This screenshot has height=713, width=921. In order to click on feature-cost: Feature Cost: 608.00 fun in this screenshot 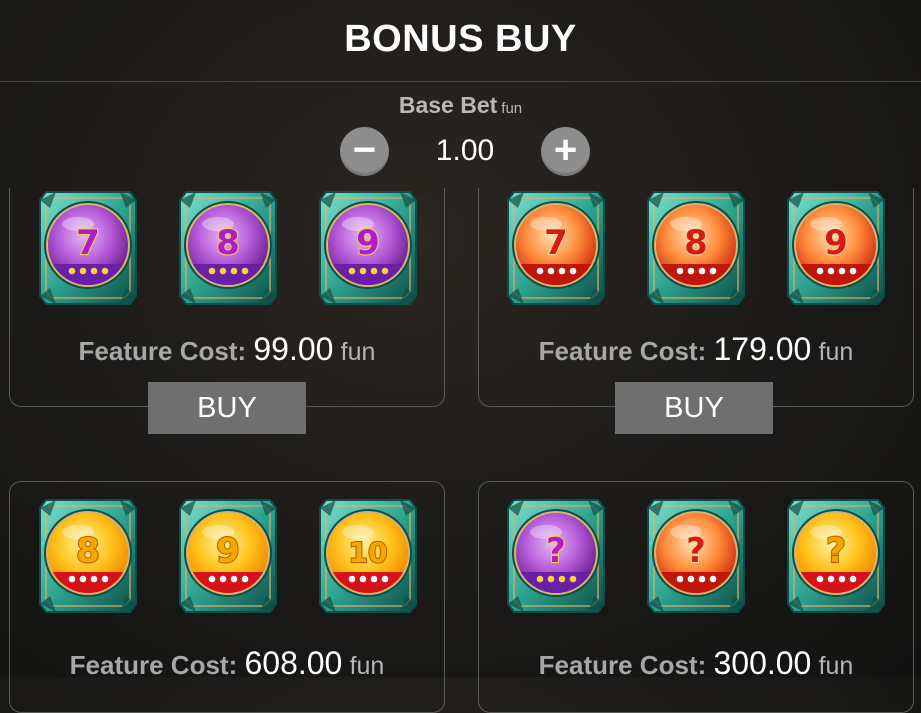, I will do `click(227, 663)`.